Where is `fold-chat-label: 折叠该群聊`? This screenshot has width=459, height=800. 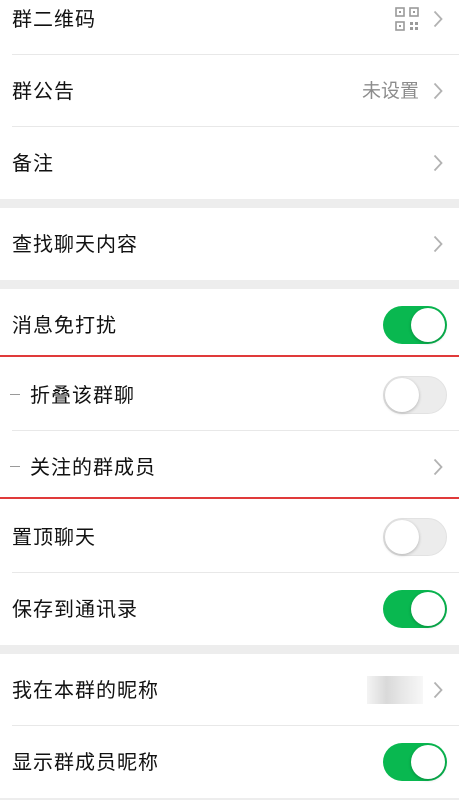 fold-chat-label: 折叠该群聊 is located at coordinates (82, 395).